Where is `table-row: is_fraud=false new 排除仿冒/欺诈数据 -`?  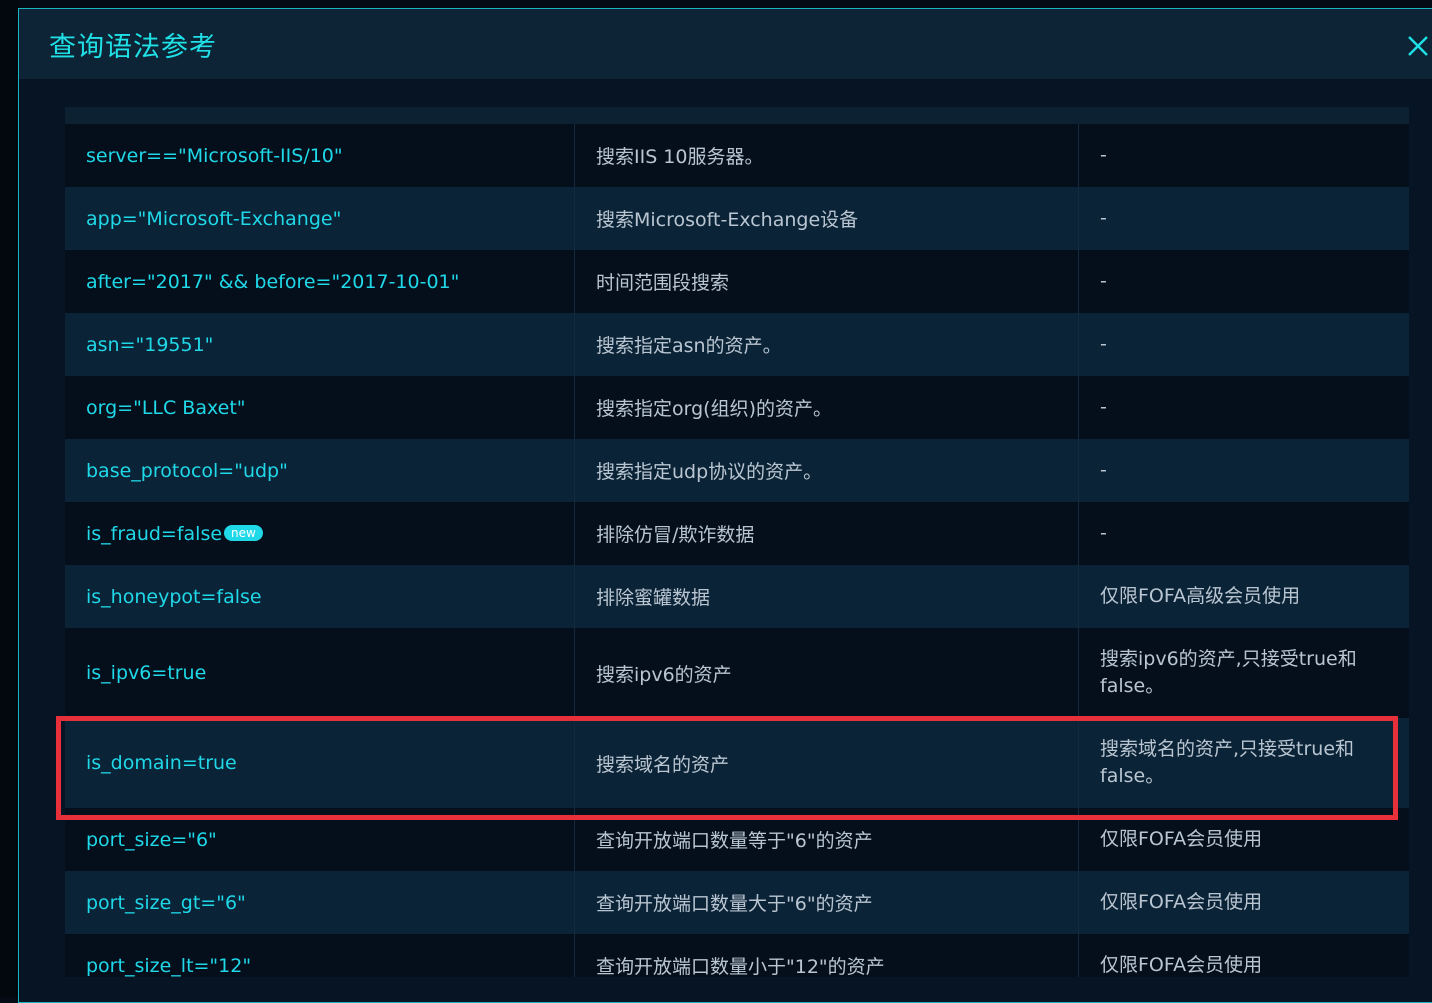
table-row: is_fraud=false new 排除仿冒/欺诈数据 - is located at coordinates (737, 533).